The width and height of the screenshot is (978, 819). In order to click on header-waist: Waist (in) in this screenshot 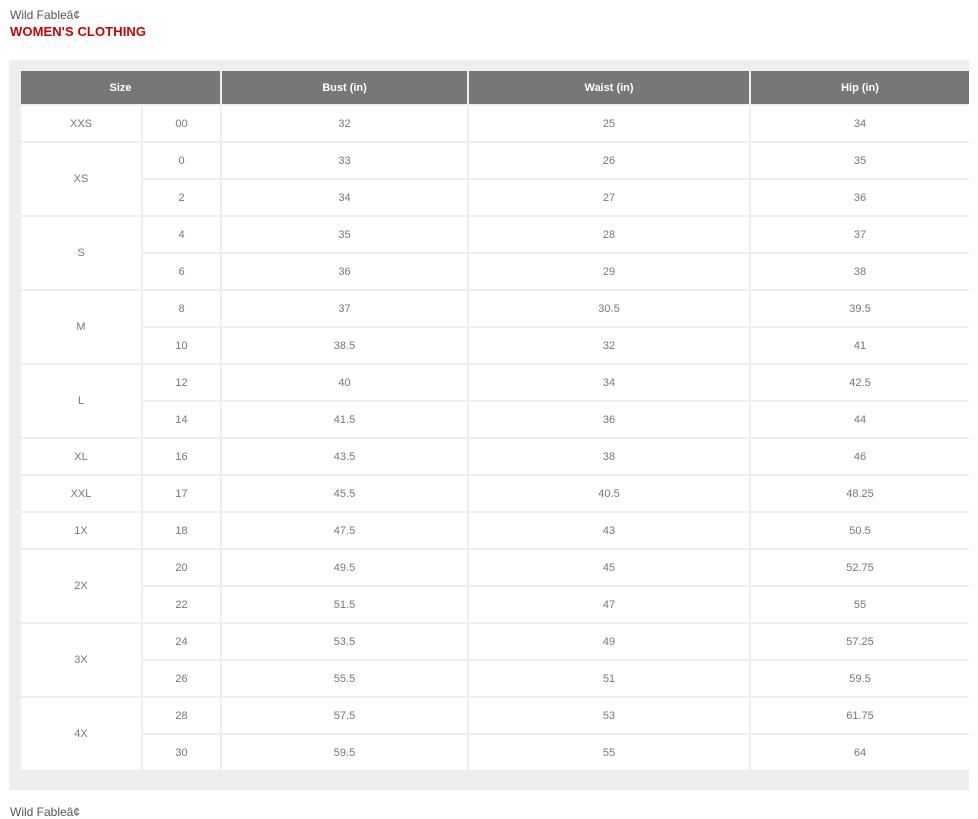, I will do `click(609, 87)`.